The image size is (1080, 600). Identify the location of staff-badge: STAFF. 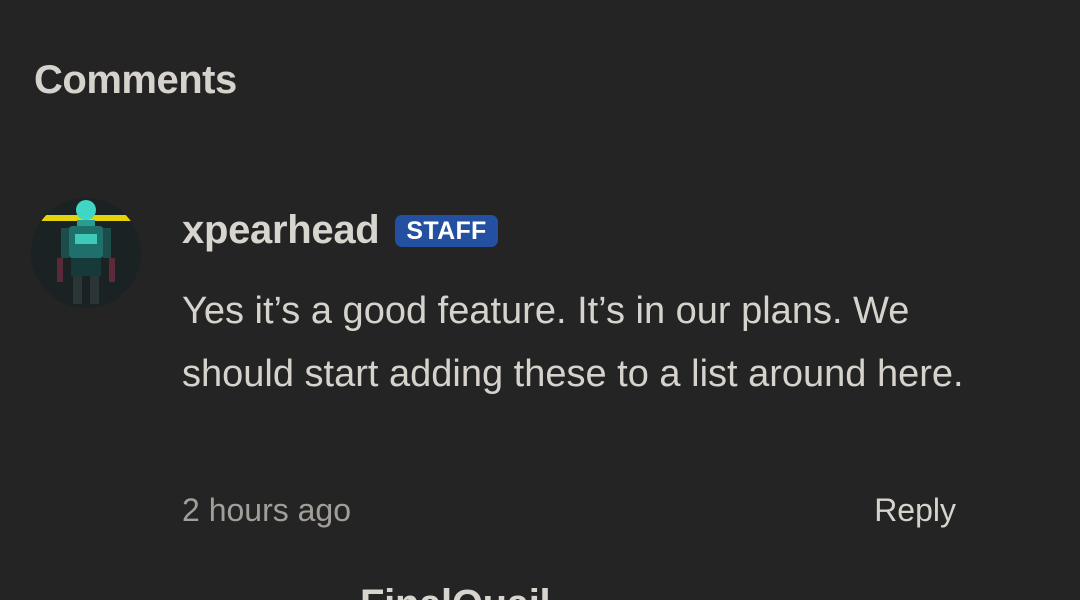
(446, 231).